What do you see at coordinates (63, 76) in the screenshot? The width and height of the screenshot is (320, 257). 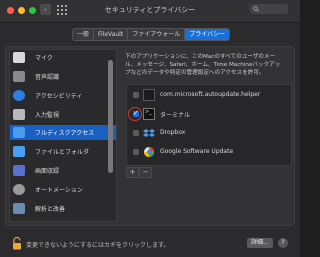 I see `sidebar-item-speech-recognition: 音声認識` at bounding box center [63, 76].